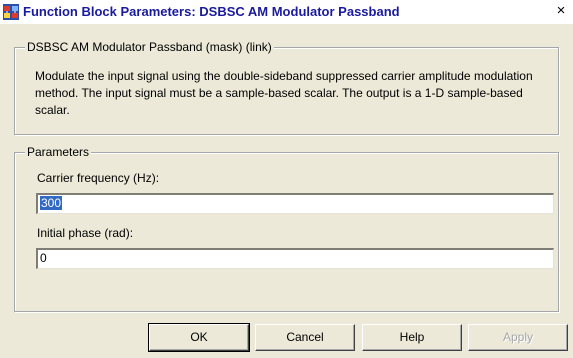 Image resolution: width=573 pixels, height=358 pixels. What do you see at coordinates (295, 203) in the screenshot?
I see `carrier-frequency-input: 300` at bounding box center [295, 203].